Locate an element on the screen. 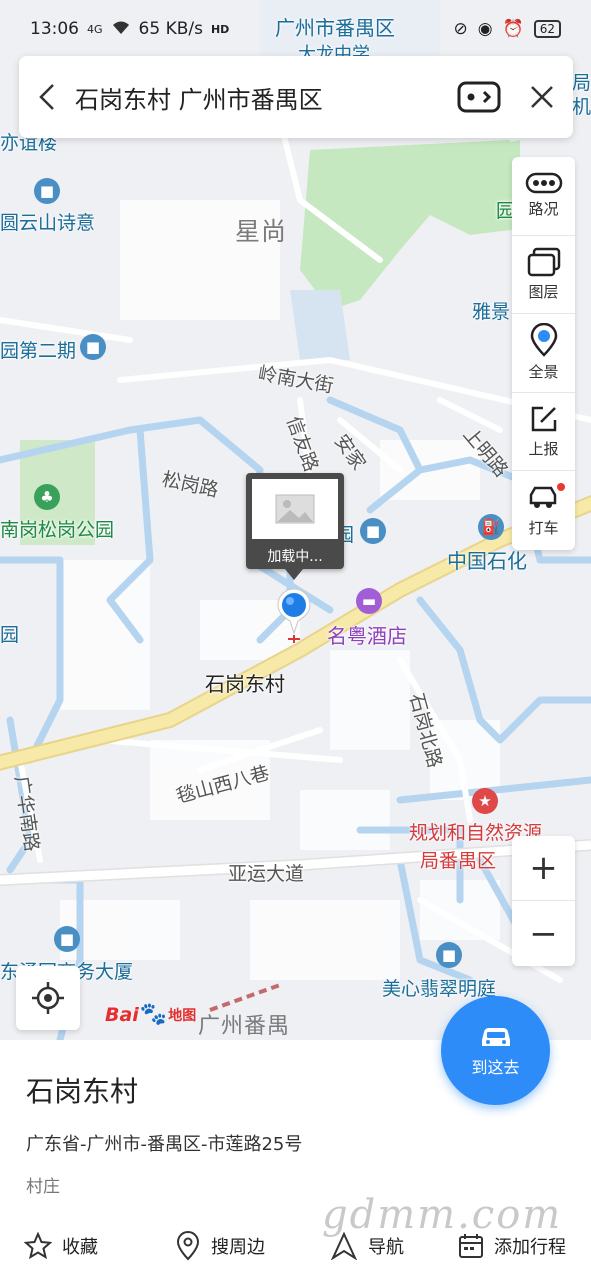  logo-bai: Bai is located at coordinates (122, 1014).